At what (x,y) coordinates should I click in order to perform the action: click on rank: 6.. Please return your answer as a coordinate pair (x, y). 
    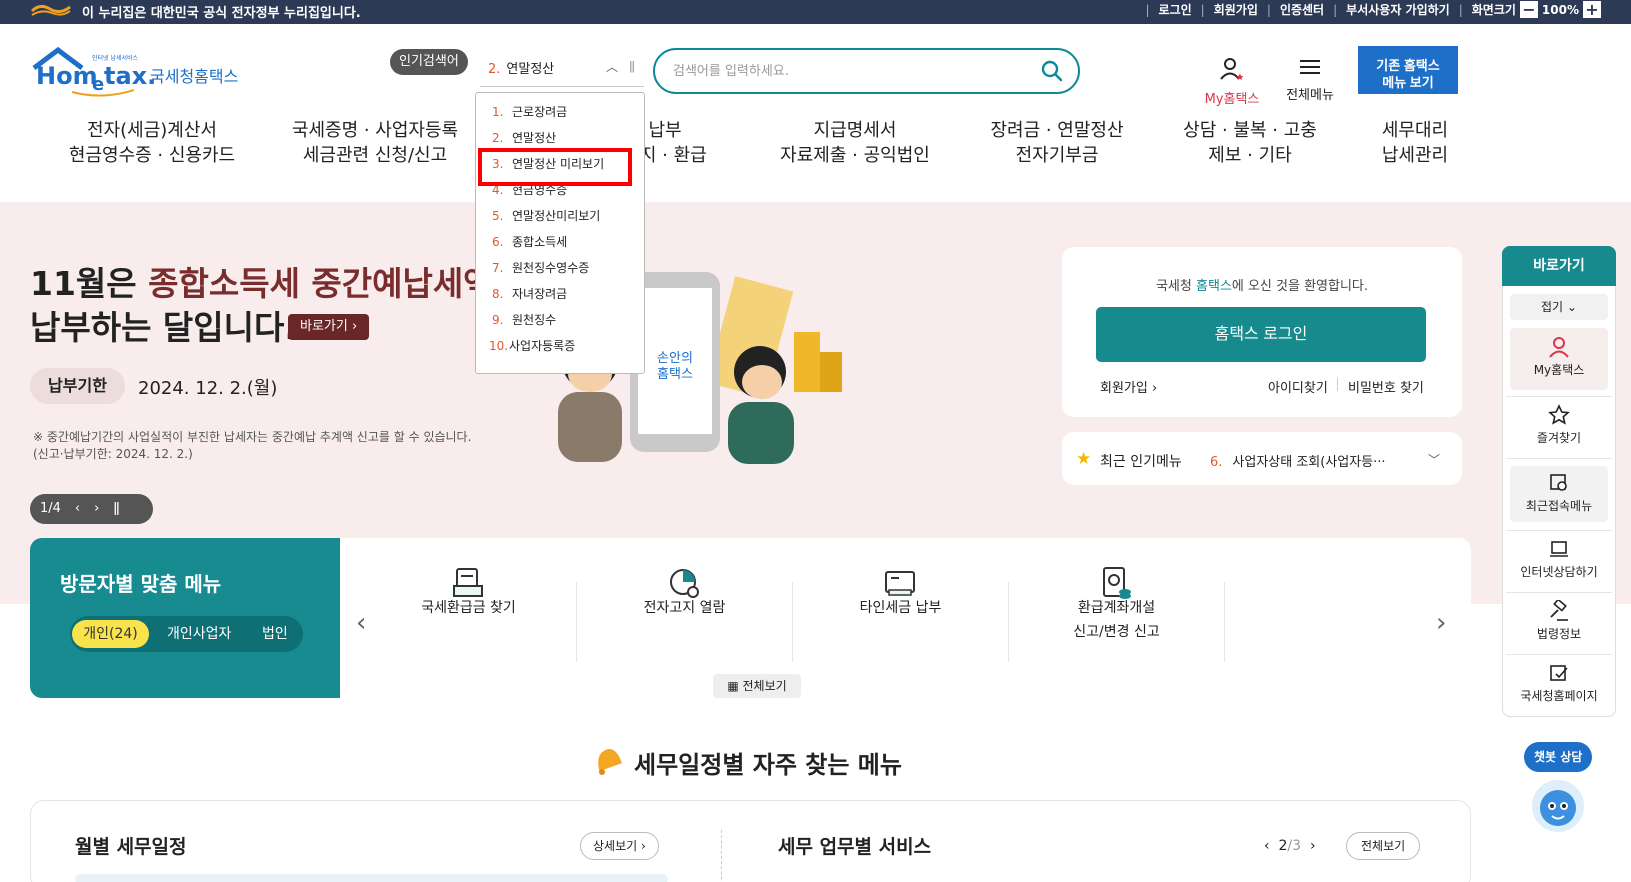
    Looking at the image, I should click on (498, 242).